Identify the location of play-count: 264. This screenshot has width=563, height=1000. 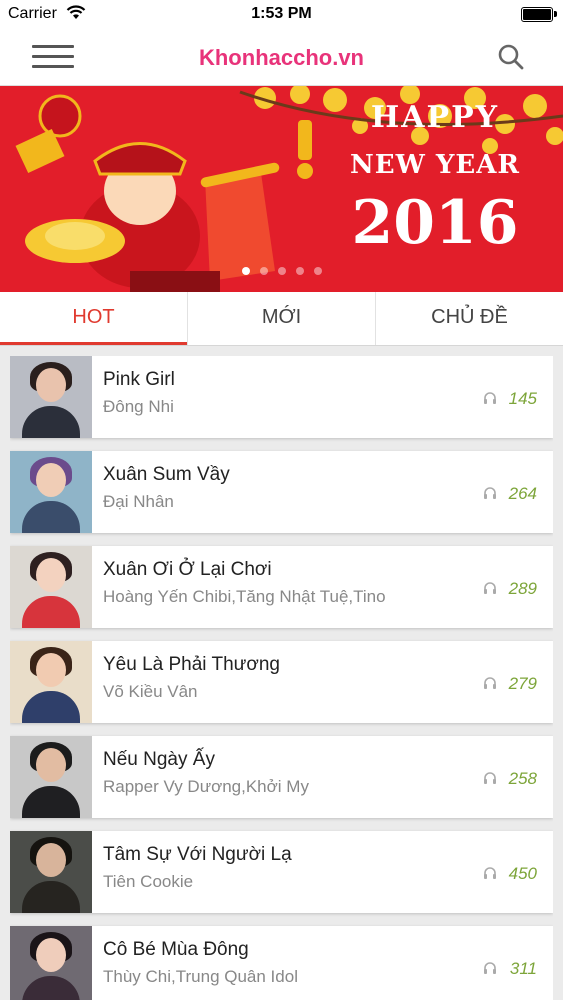
(522, 493).